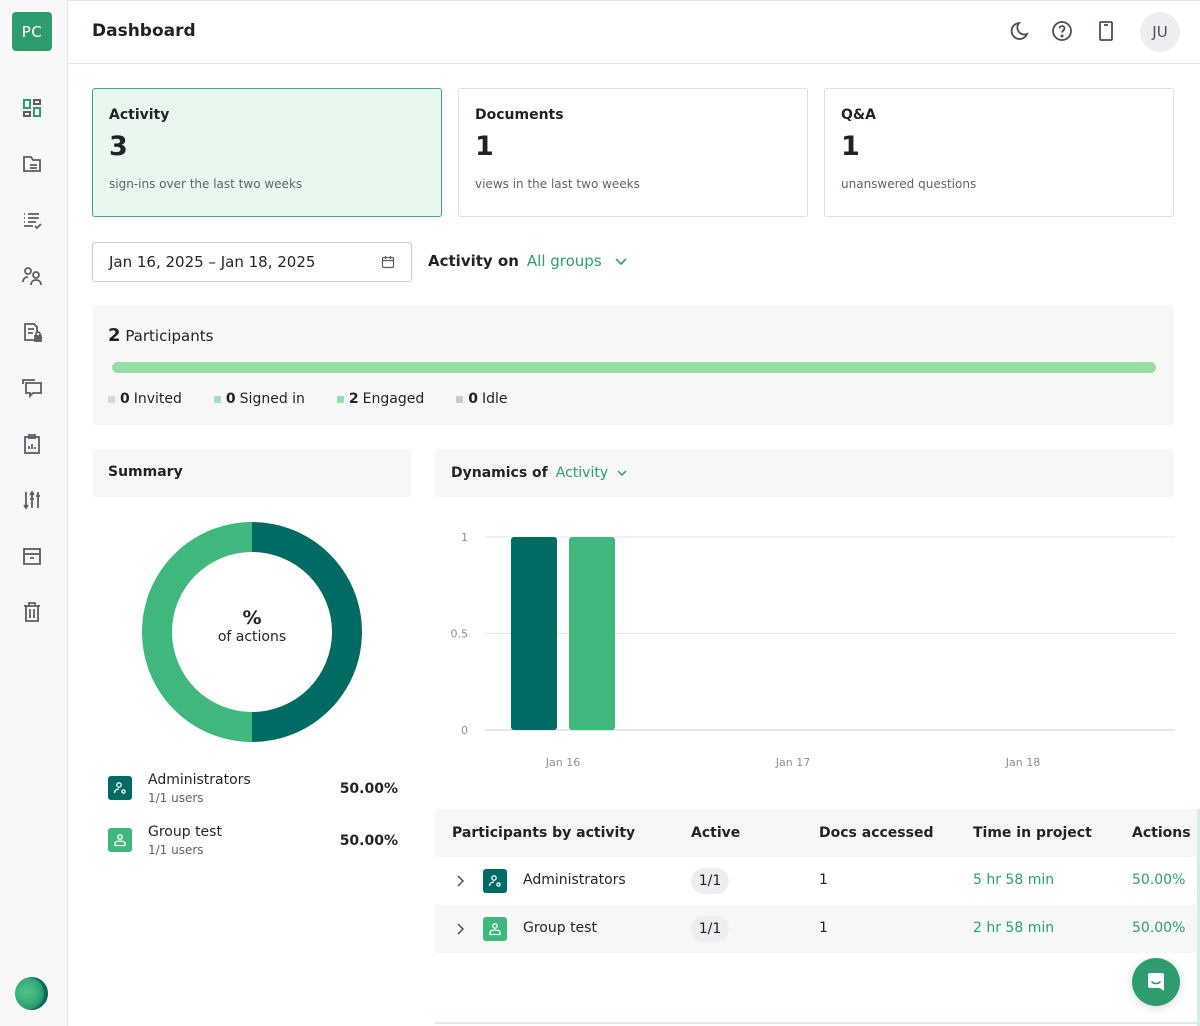  I want to click on sidebar-item-reports, so click(32, 444).